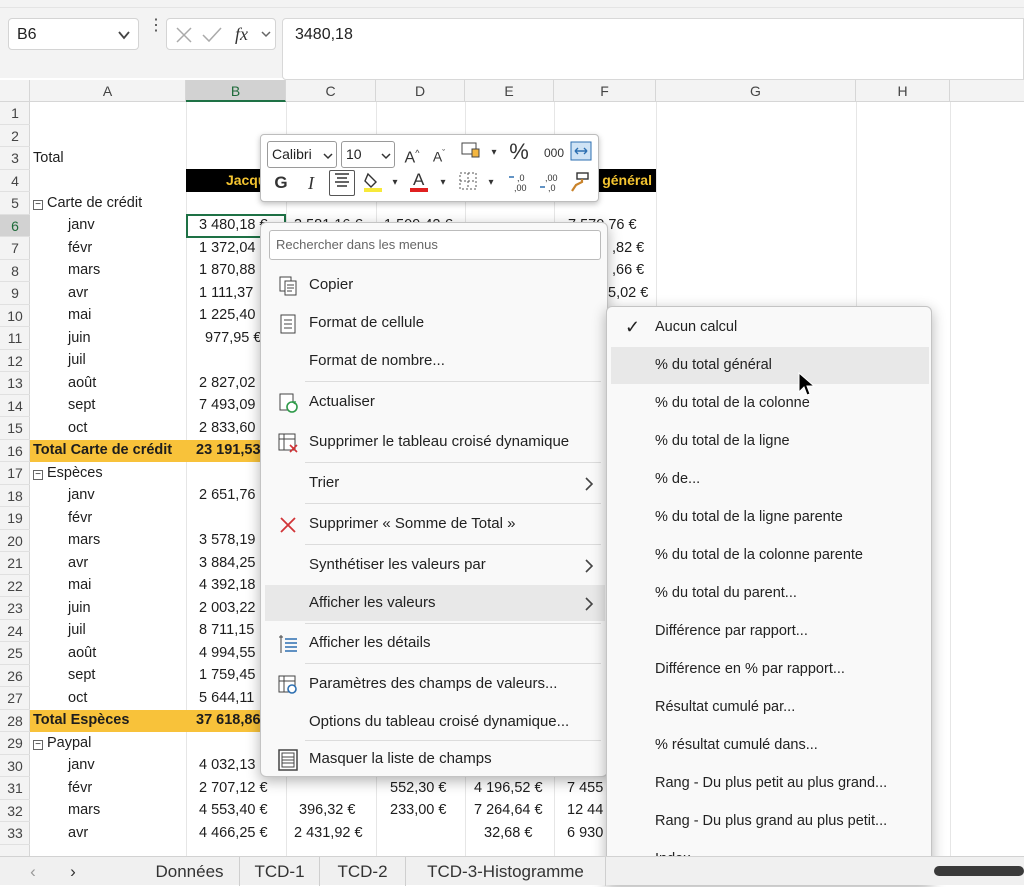 This screenshot has width=1024, height=887. Describe the element at coordinates (15, 316) in the screenshot. I see `row-header-10: 10` at that location.